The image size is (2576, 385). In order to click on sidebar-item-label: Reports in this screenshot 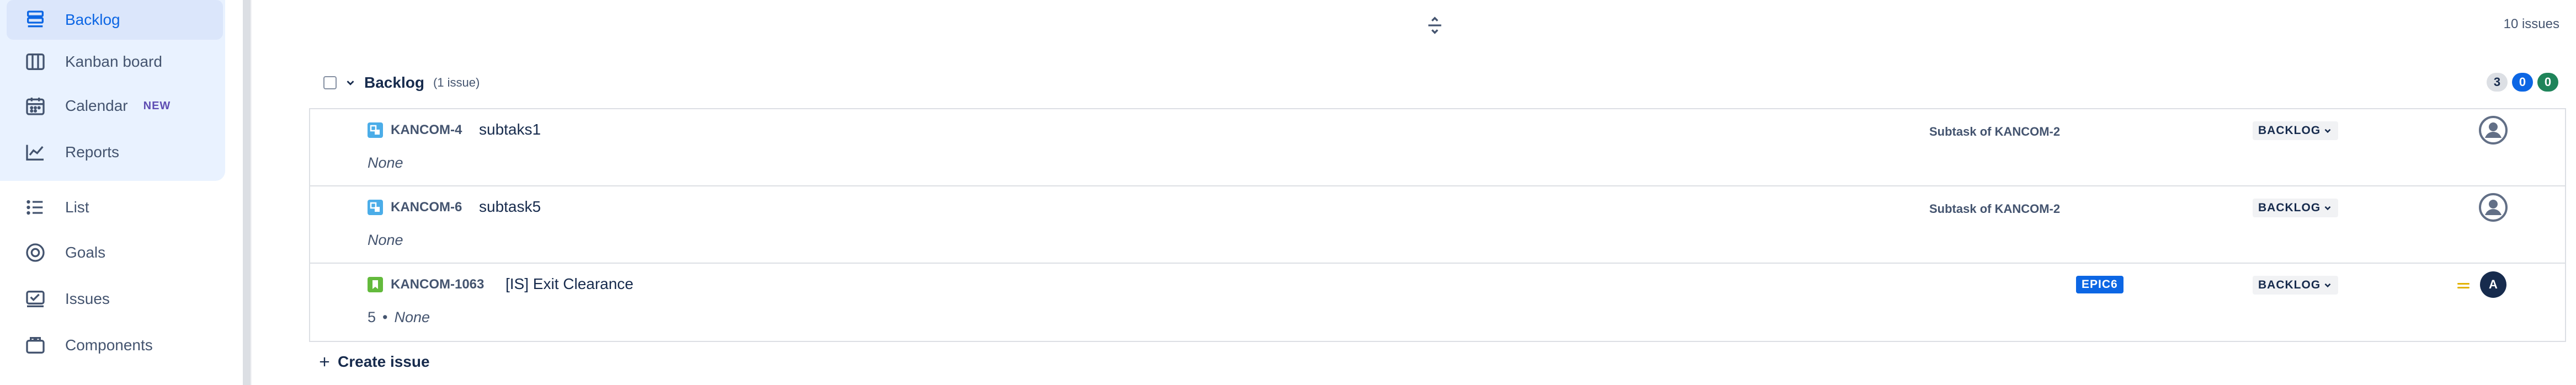, I will do `click(92, 152)`.